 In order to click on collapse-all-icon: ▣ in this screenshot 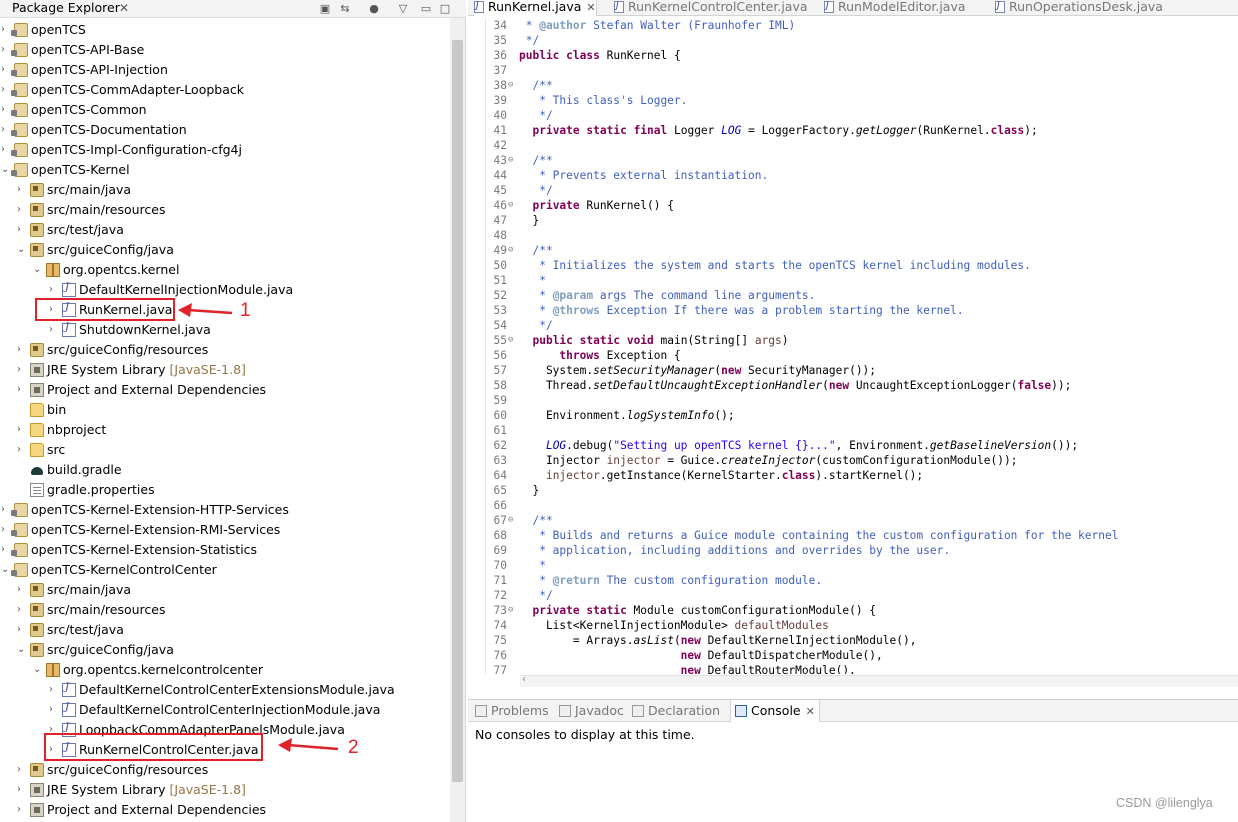, I will do `click(325, 8)`.